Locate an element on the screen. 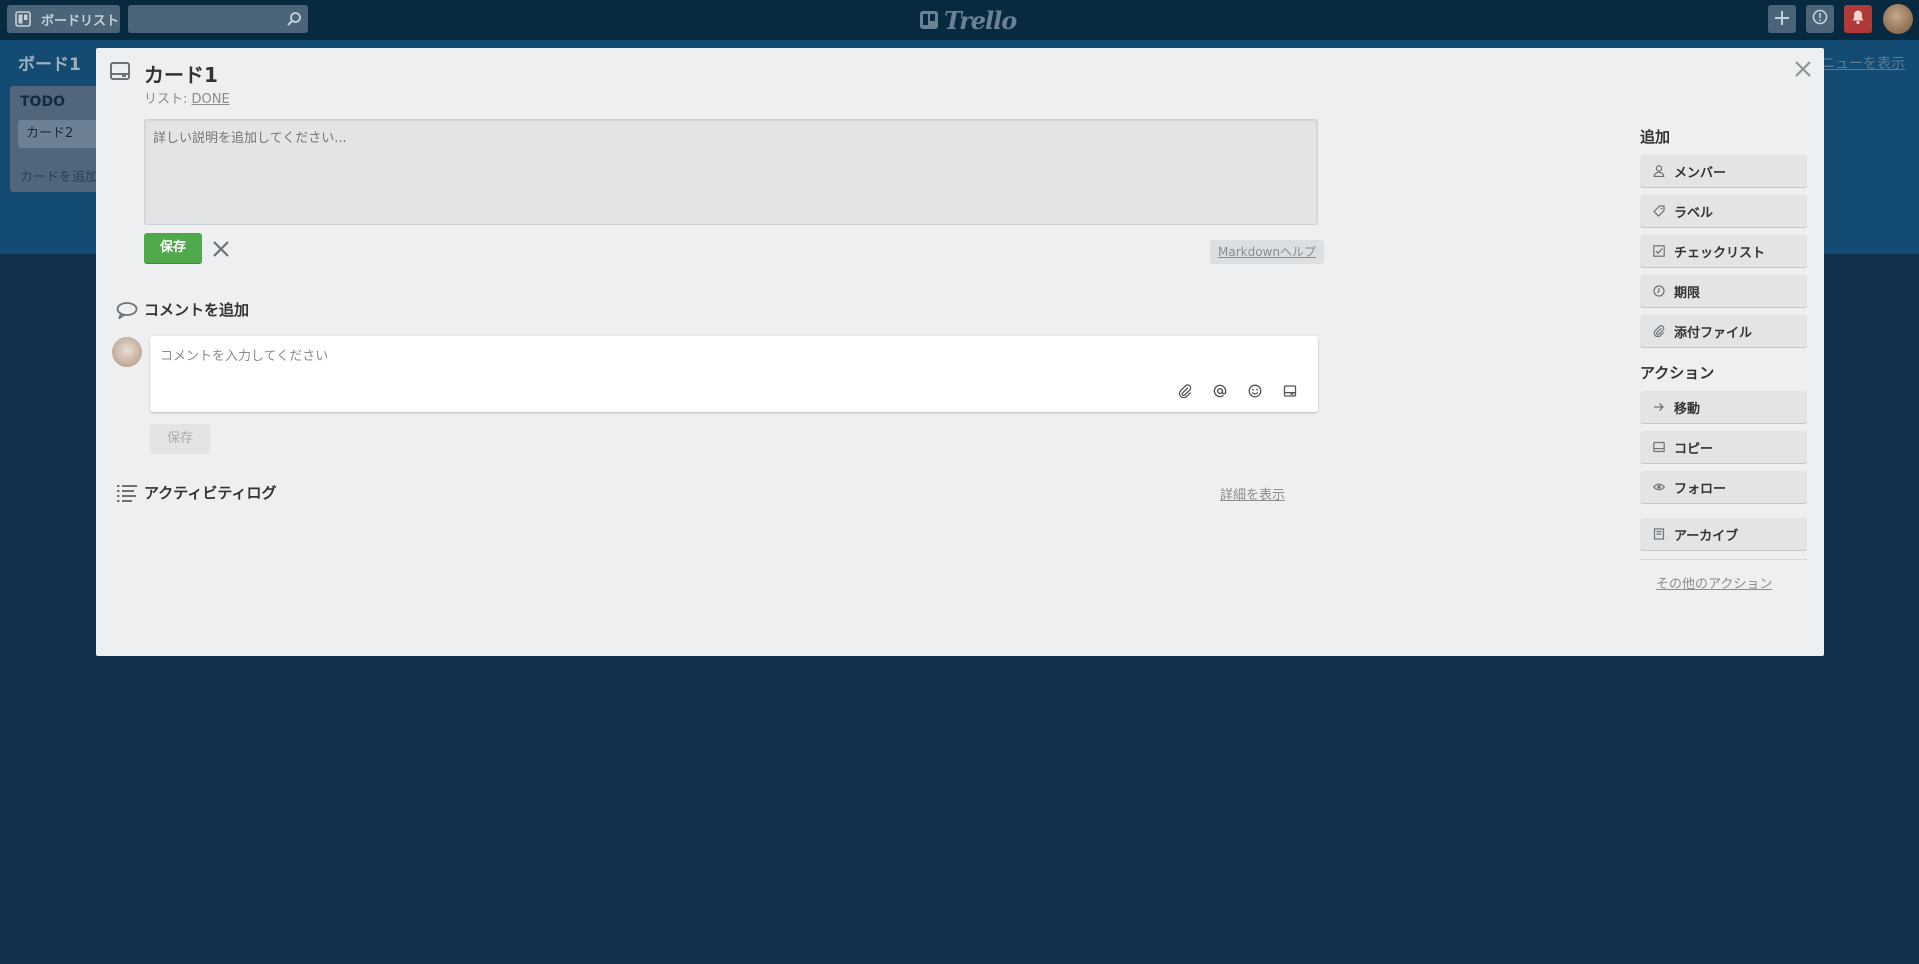 This screenshot has height=964, width=1919. sidebar-divider is located at coordinates (1723, 559).